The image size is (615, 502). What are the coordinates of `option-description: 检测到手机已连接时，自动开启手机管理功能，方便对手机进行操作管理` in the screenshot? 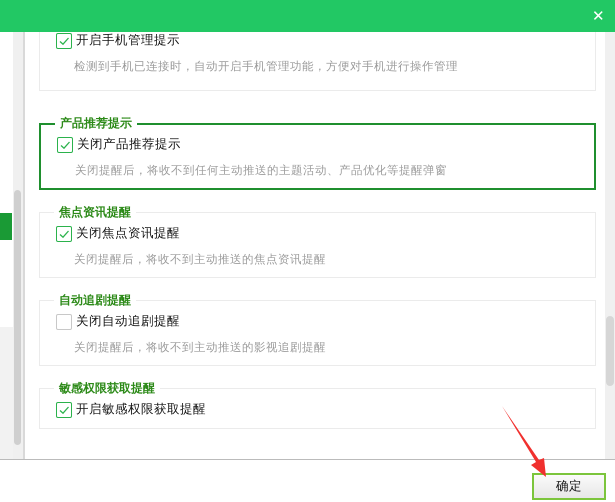 It's located at (266, 66).